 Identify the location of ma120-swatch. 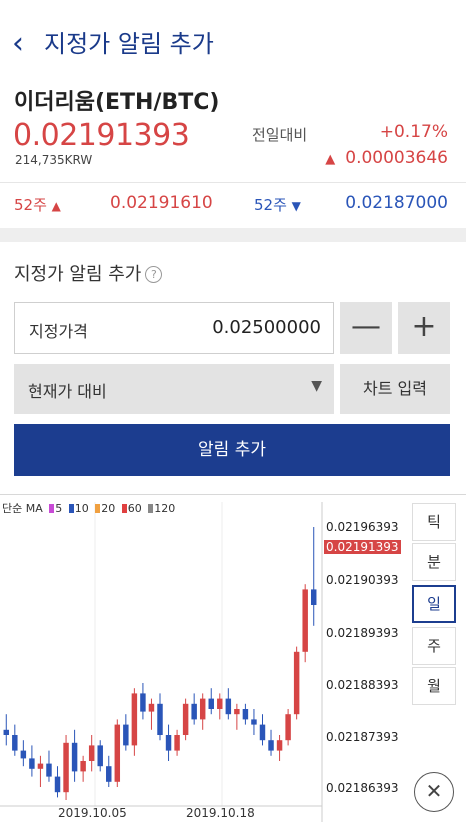
(151, 508).